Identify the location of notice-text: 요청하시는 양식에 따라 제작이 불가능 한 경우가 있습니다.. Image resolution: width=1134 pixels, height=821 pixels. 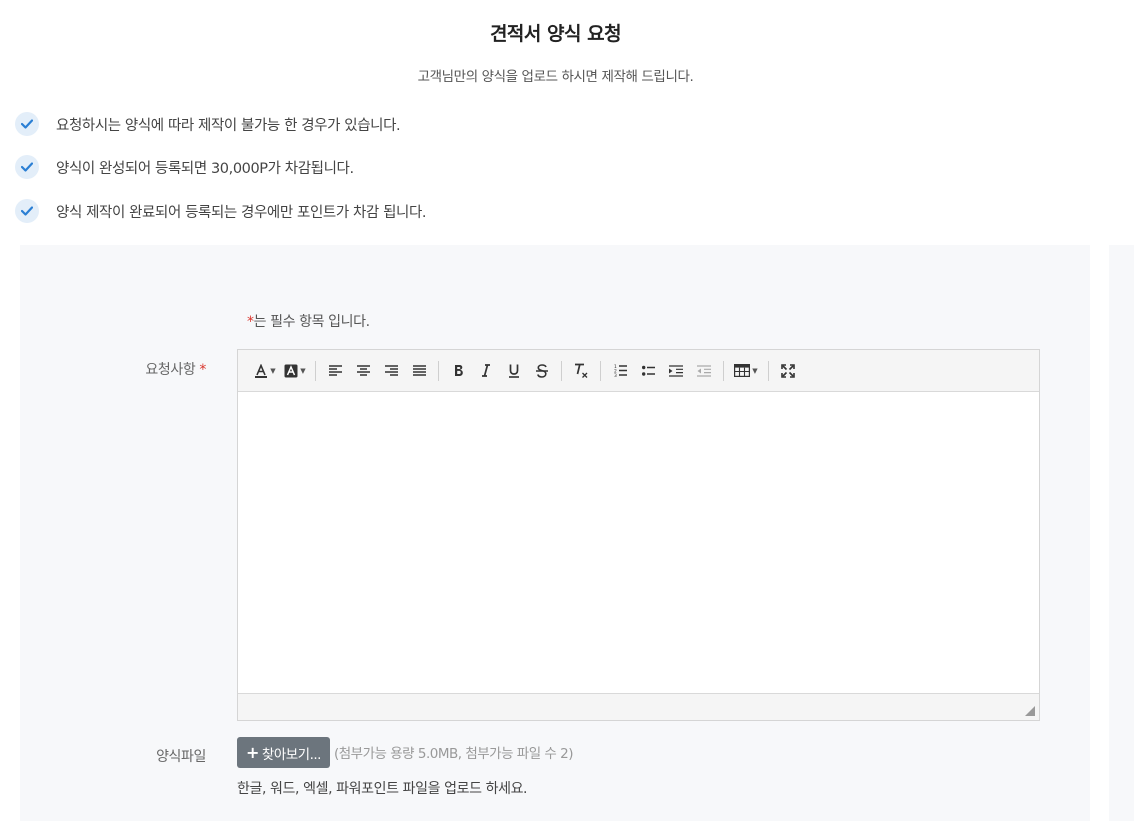
(228, 125).